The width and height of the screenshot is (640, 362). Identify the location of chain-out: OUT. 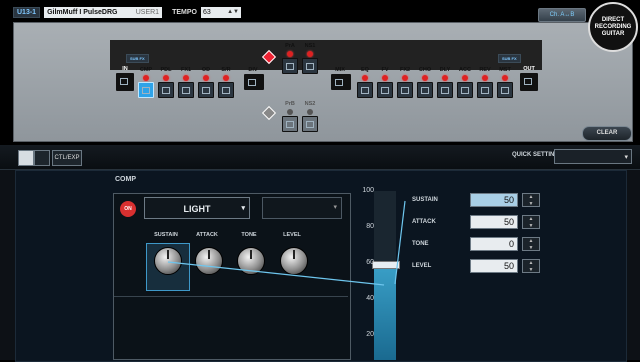
(529, 78).